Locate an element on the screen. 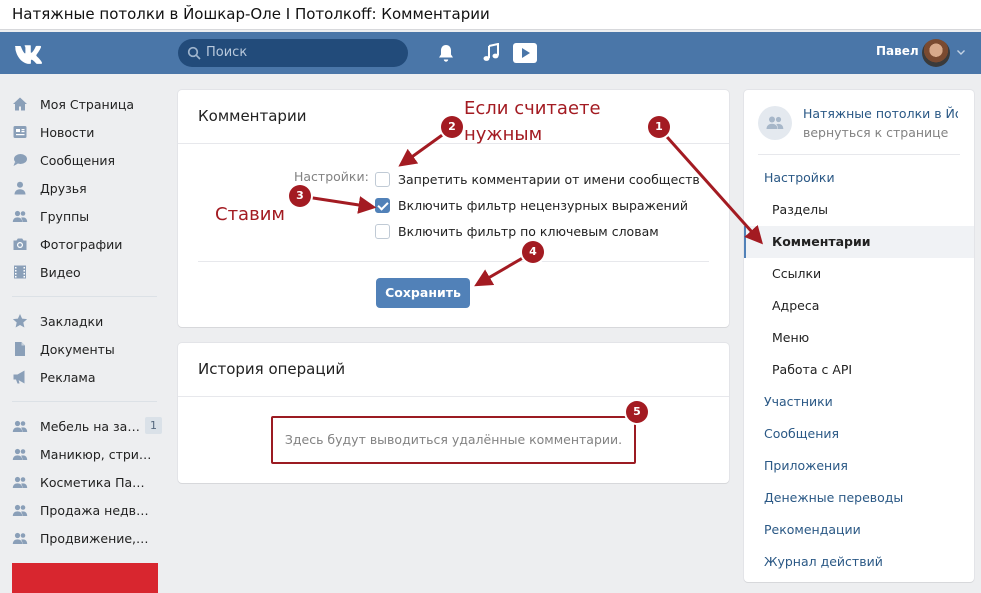  sidebar-item-ads: Реклама is located at coordinates (87, 377).